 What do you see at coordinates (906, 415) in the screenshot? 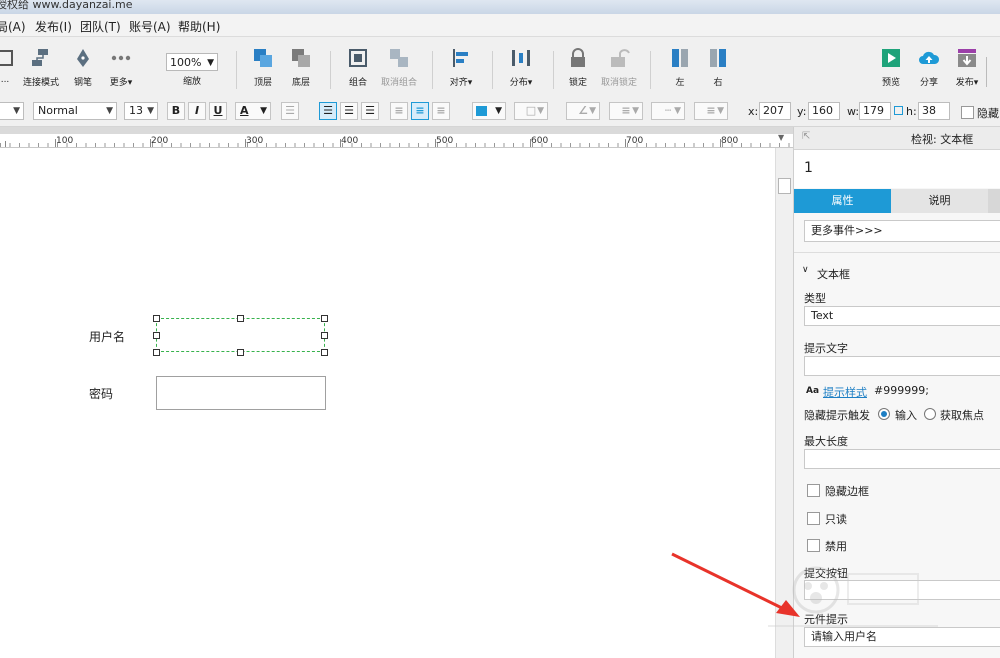
I see `radio-input-label: 输入` at bounding box center [906, 415].